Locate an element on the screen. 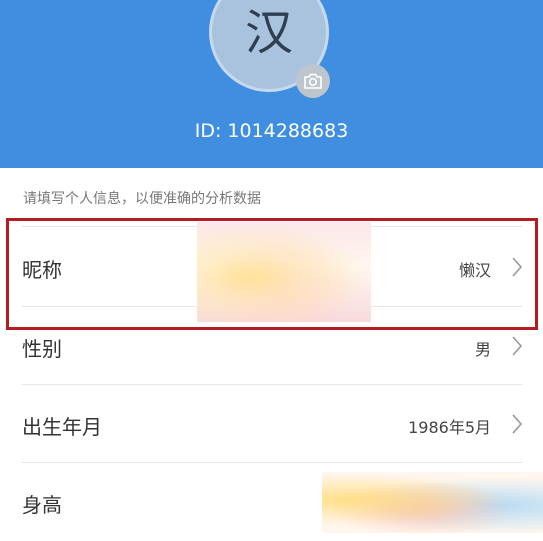  blurred-overlay is located at coordinates (432, 502).